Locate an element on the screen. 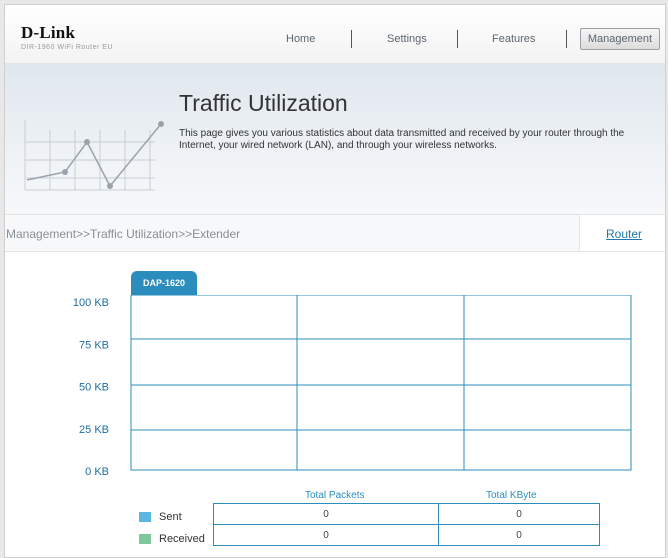  traffic-stats-table: 0 0 0 0 is located at coordinates (406, 524).